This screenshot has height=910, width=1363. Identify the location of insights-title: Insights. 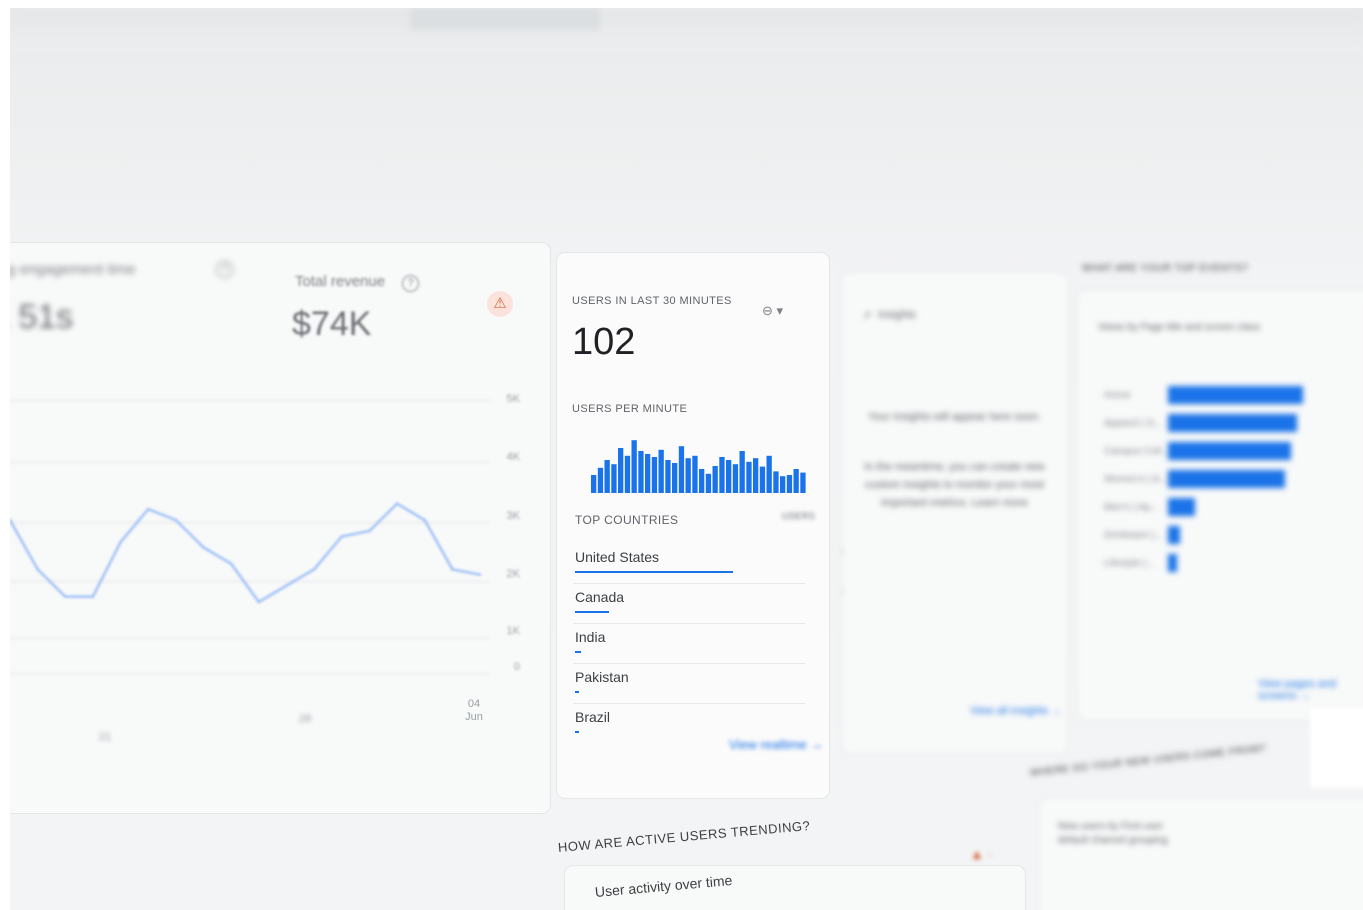
(897, 315).